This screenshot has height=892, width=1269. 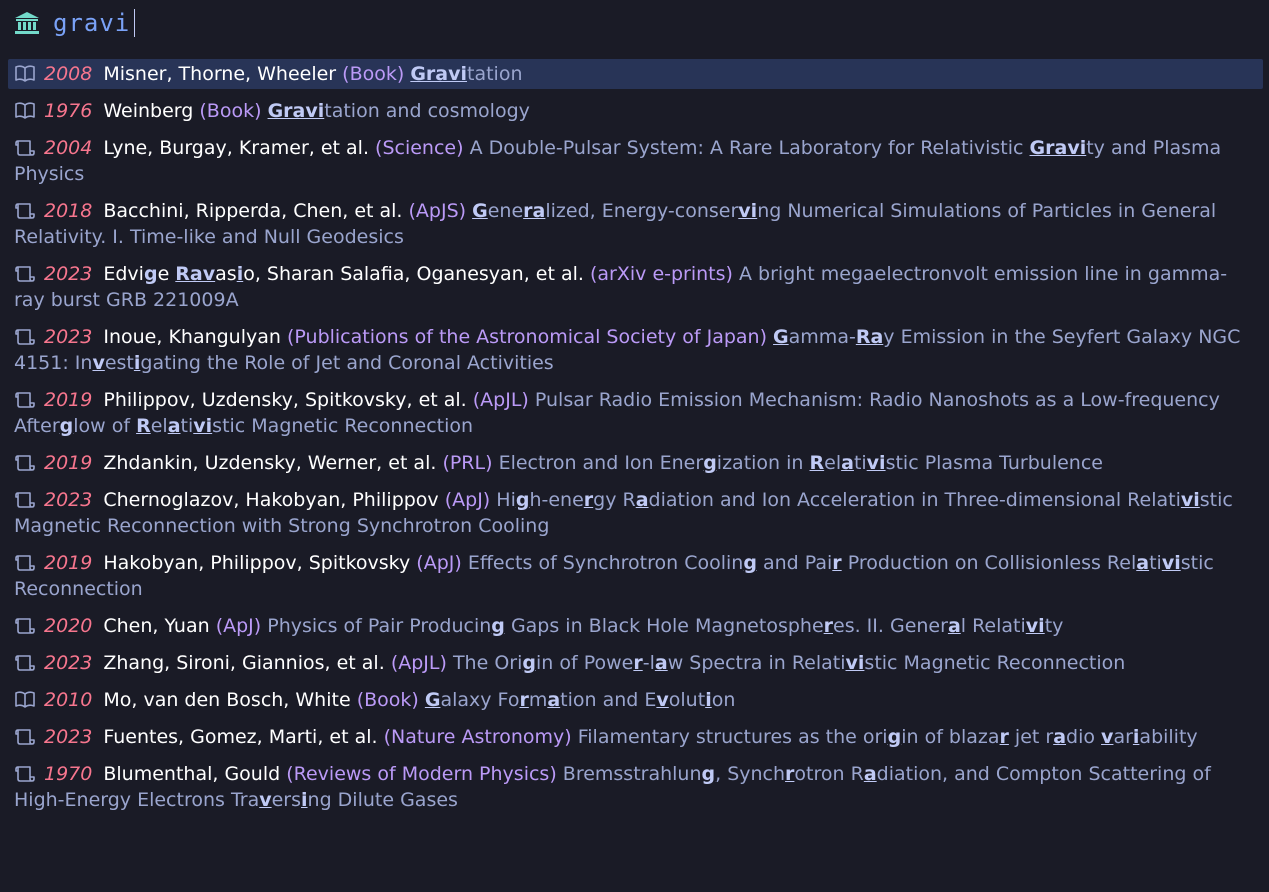 I want to click on text-segment: ization in, so click(x=763, y=463).